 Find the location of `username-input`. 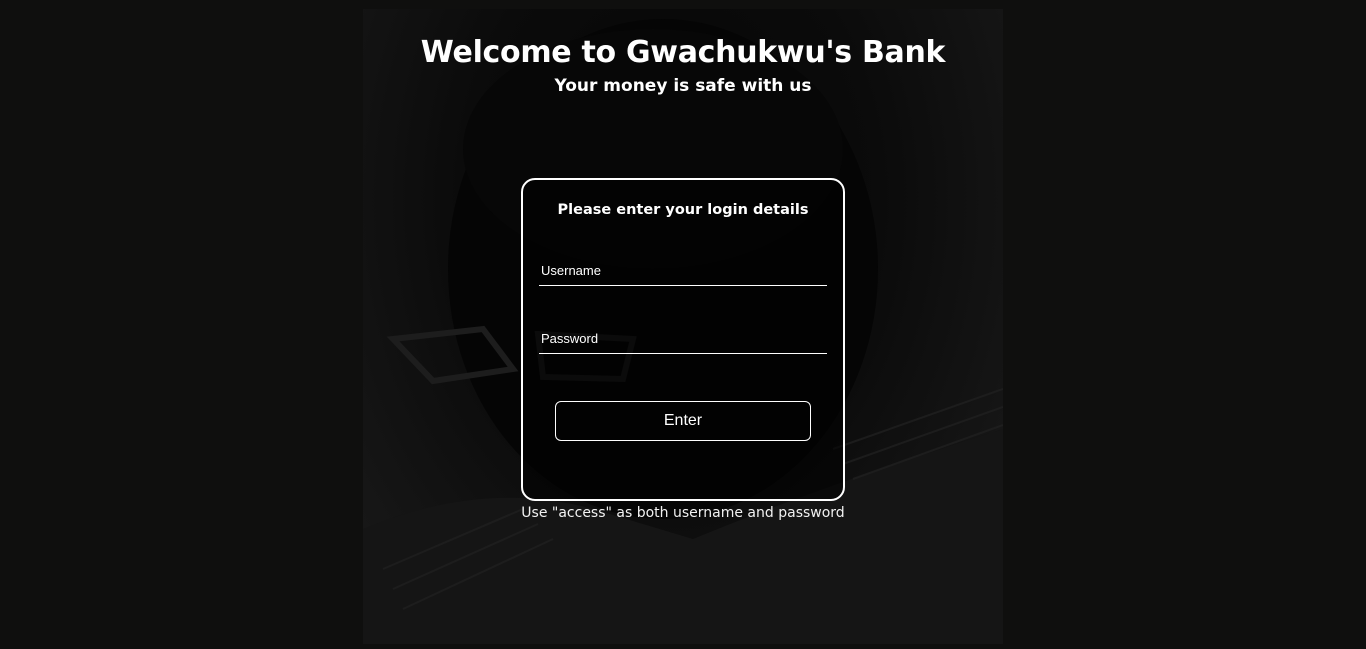

username-input is located at coordinates (683, 270).